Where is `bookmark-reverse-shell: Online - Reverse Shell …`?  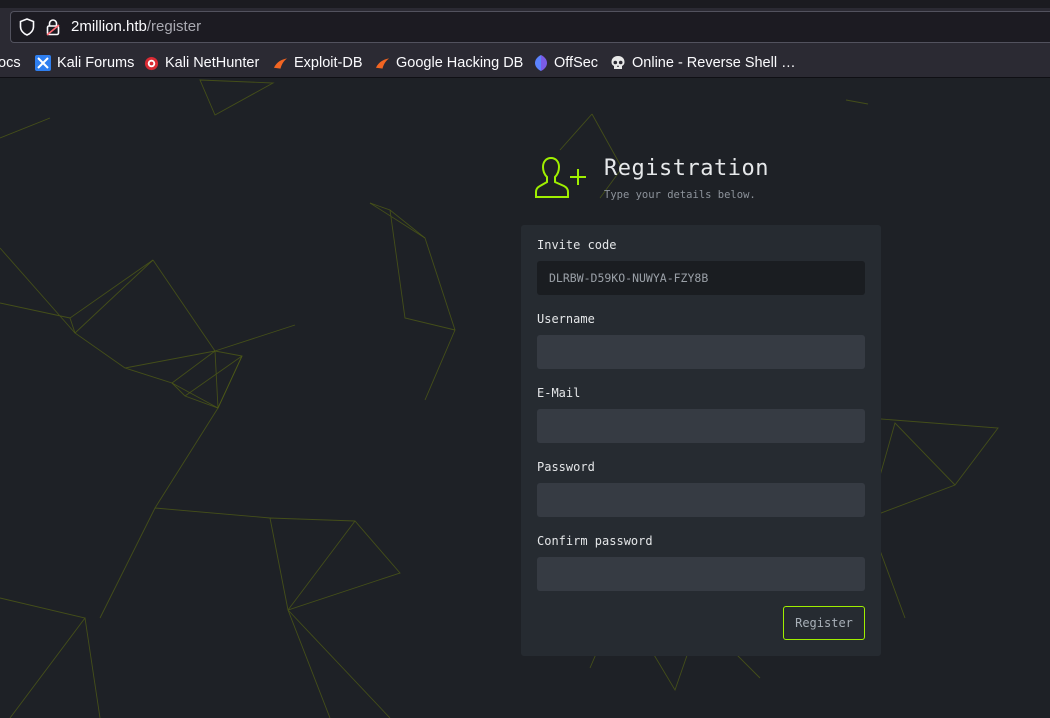
bookmark-reverse-shell: Online - Reverse Shell … is located at coordinates (703, 63).